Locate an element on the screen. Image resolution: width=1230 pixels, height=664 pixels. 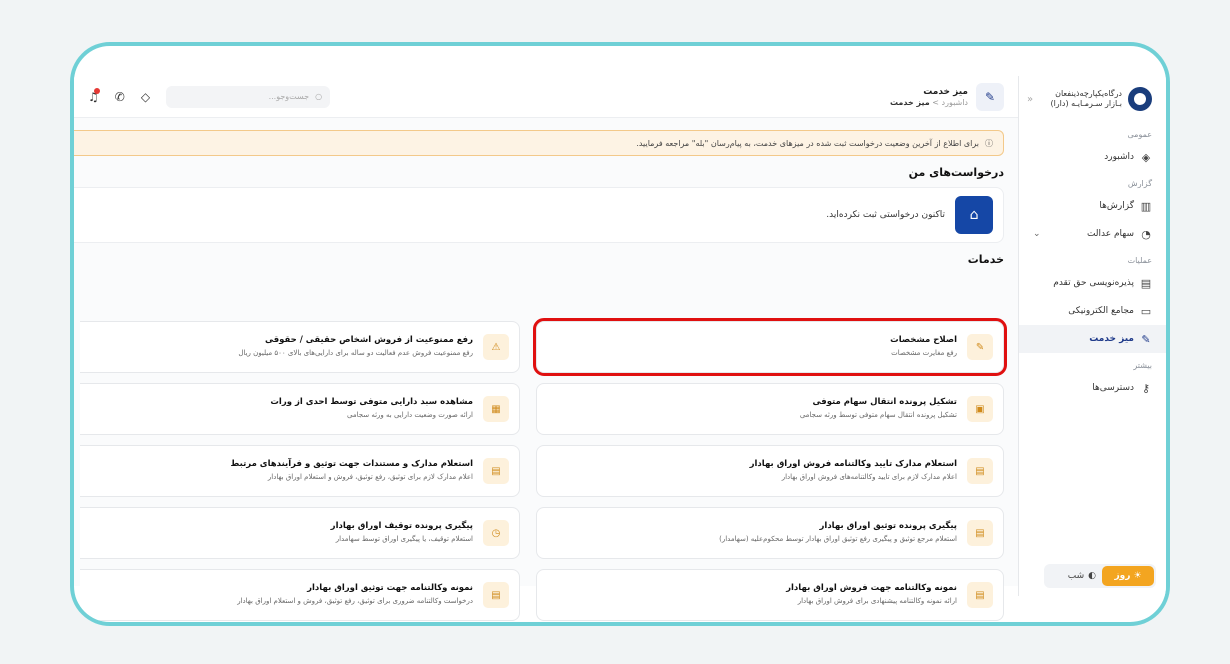
requests-heading: درخواست‌های من is located at coordinates (956, 172).